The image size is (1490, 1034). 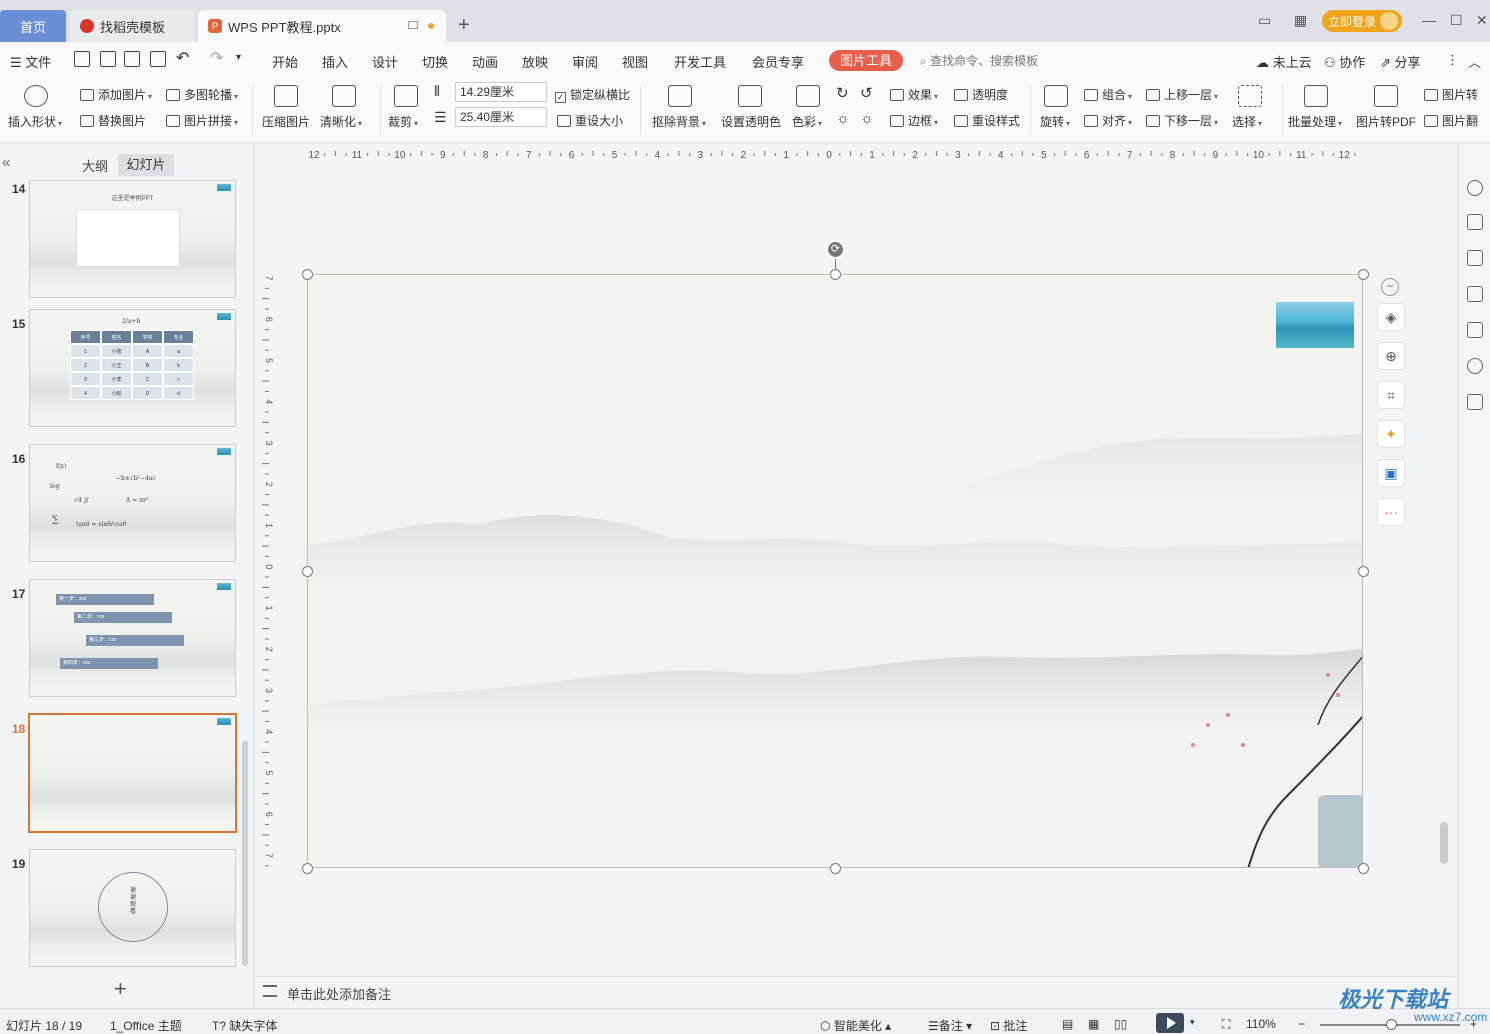 I want to click on rotate-right-icon: ↺, so click(x=866, y=93).